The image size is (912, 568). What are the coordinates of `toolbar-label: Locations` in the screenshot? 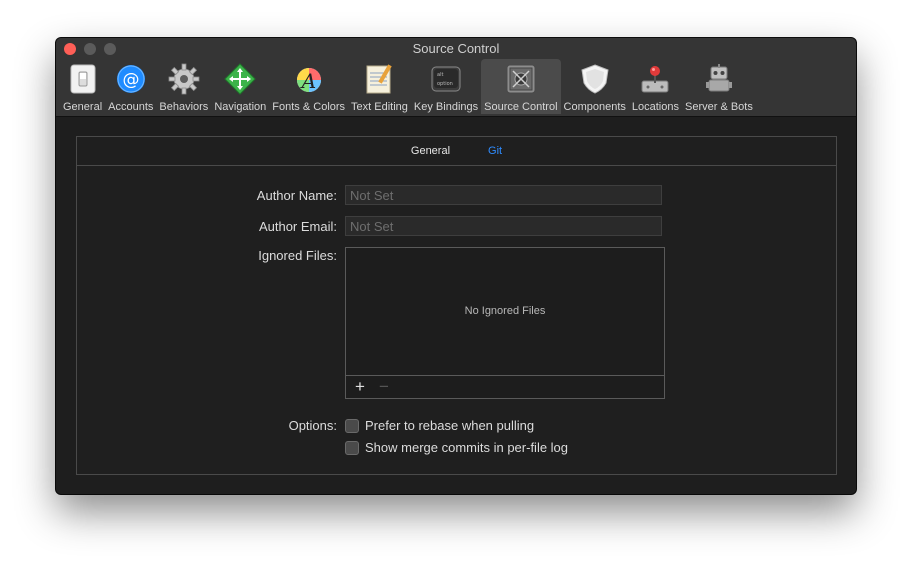 It's located at (655, 107).